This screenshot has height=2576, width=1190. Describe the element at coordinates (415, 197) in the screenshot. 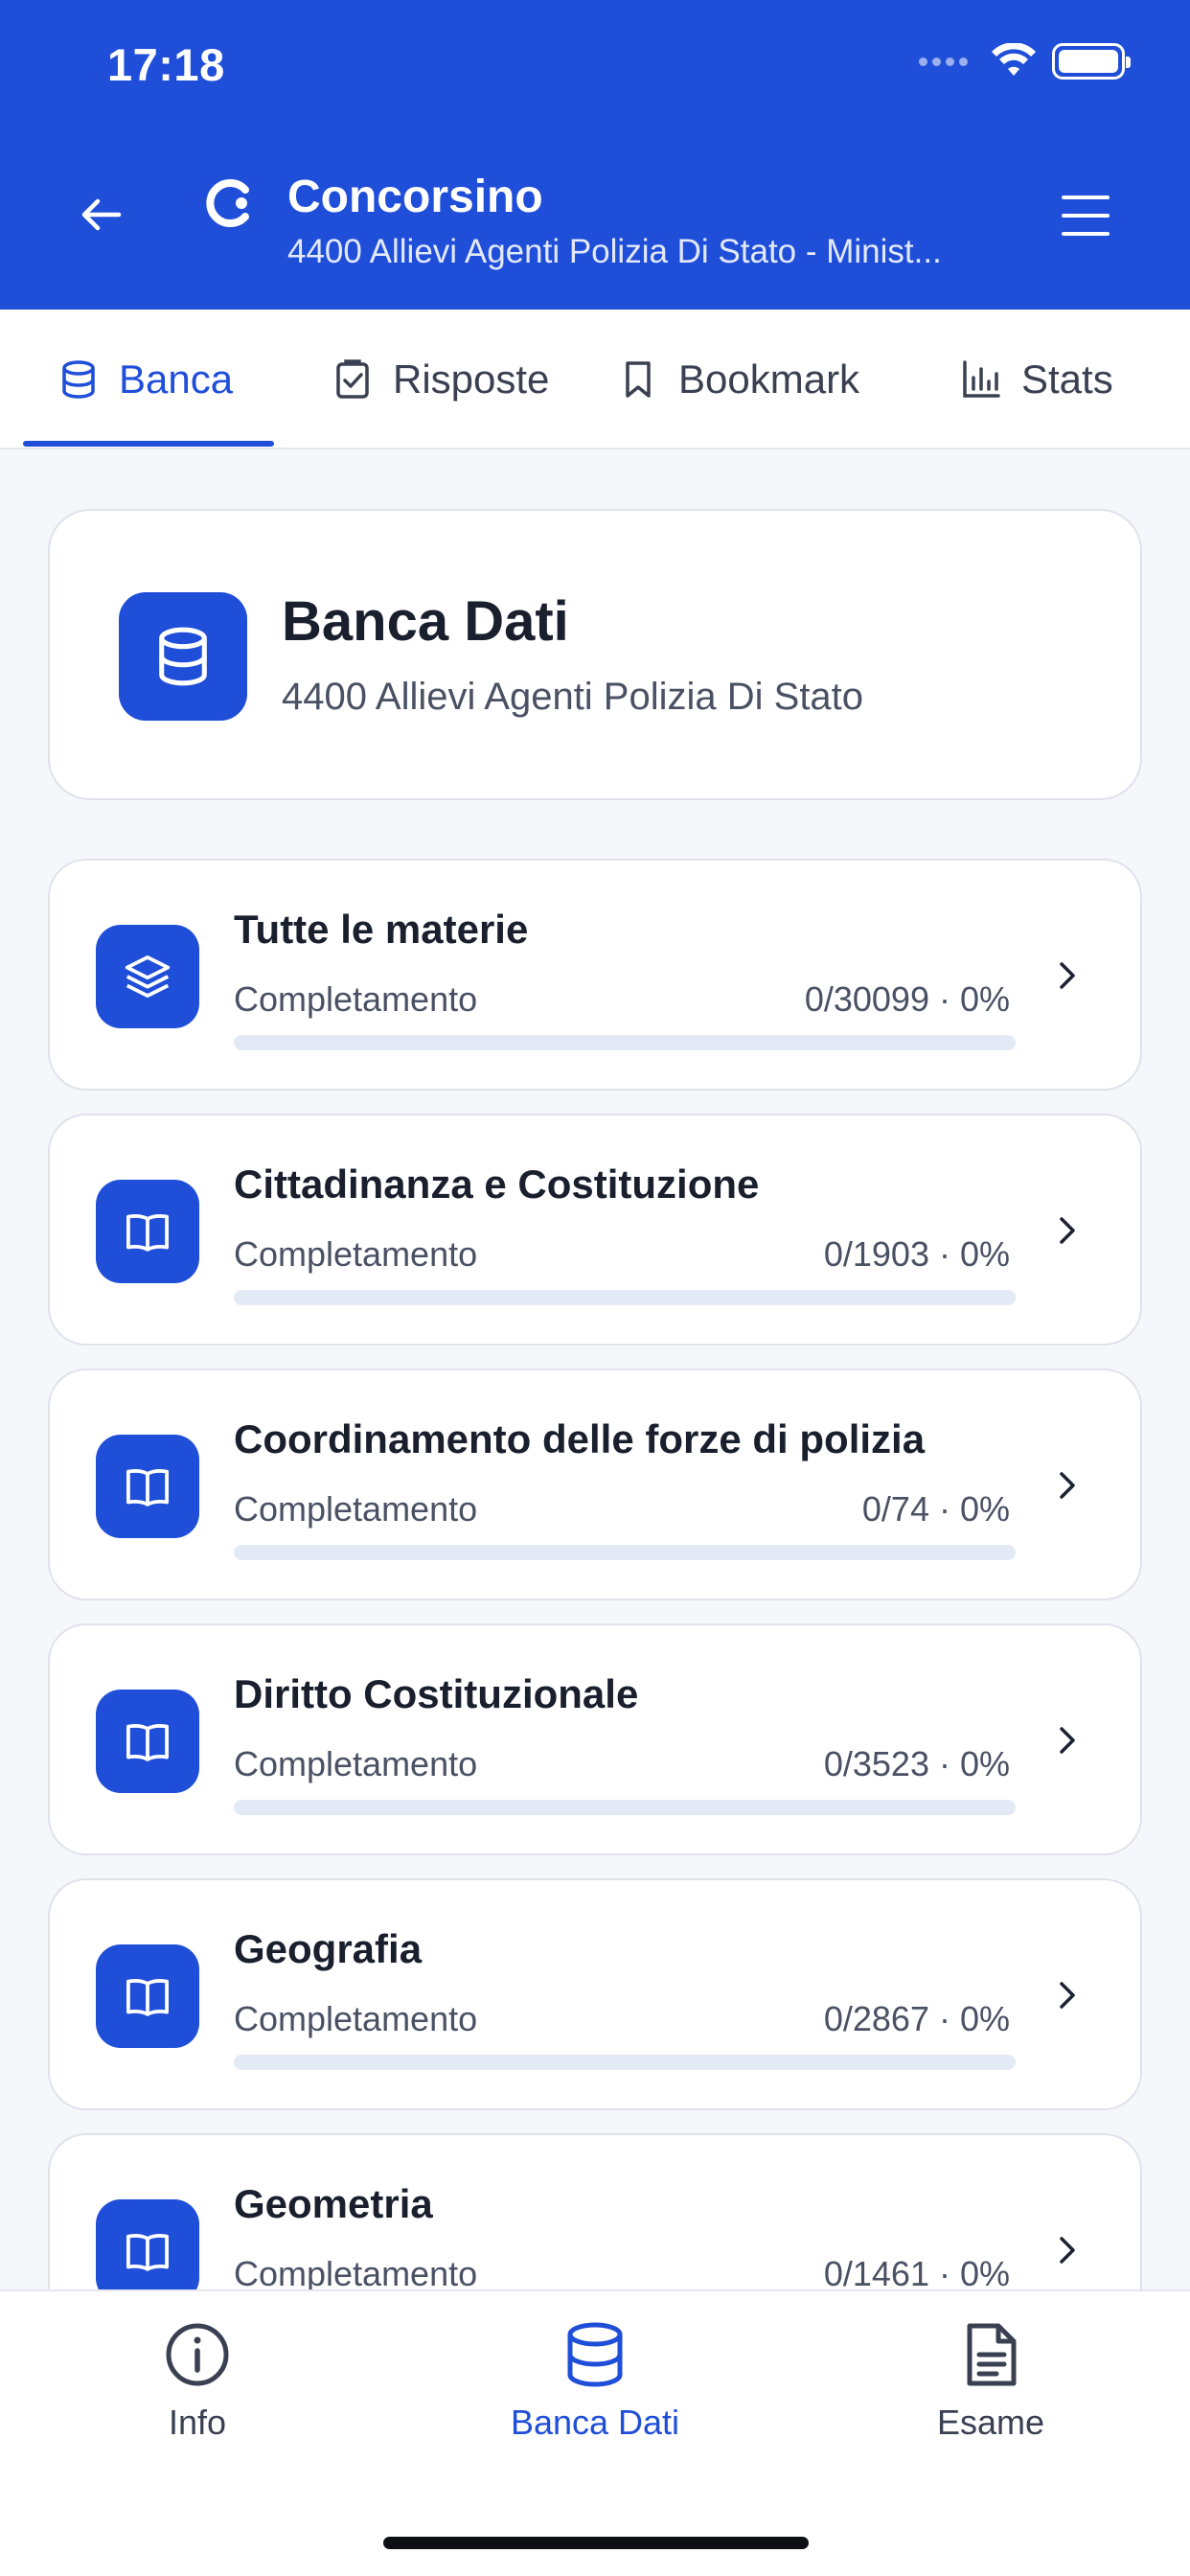

I see `app-title: Concorsino` at that location.